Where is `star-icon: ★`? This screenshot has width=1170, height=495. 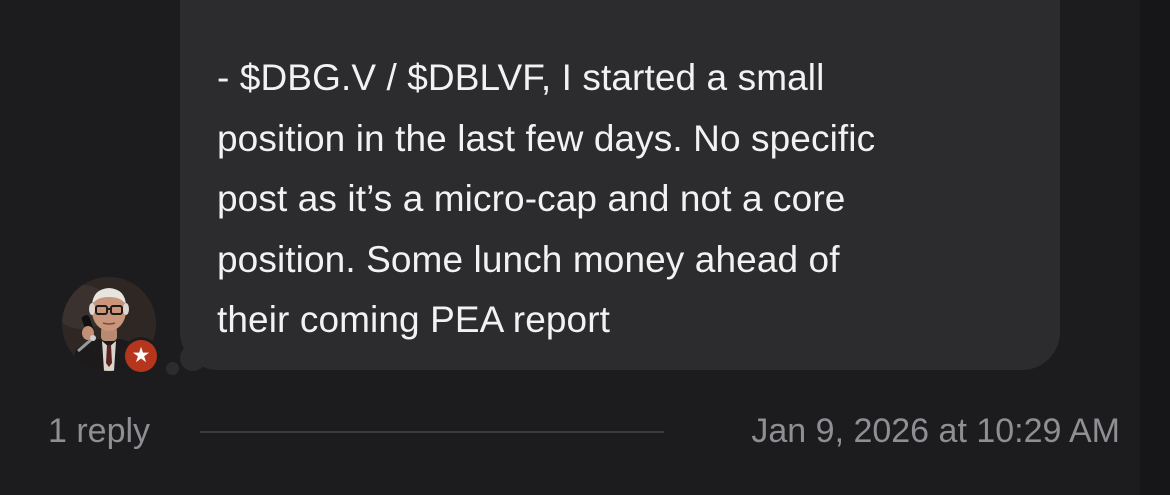
star-icon: ★ is located at coordinates (141, 356).